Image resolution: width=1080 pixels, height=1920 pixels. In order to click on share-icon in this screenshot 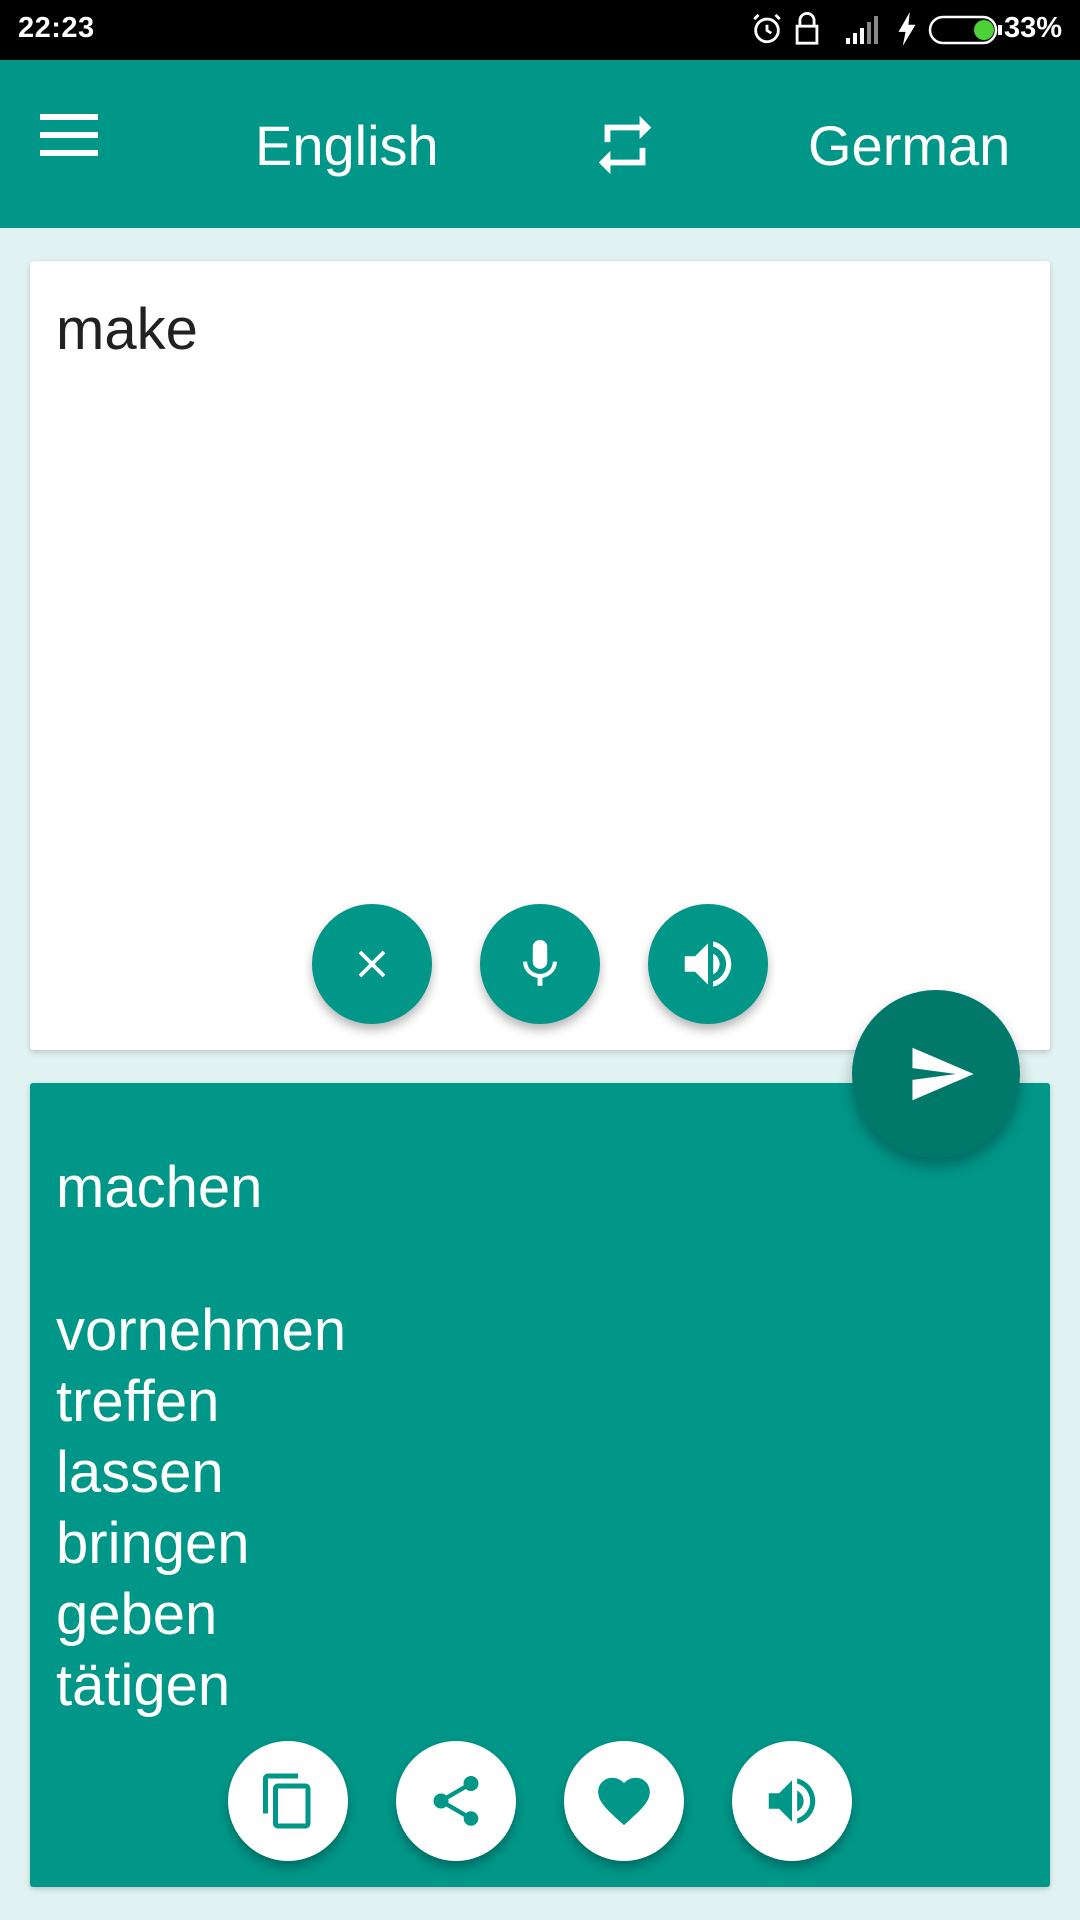, I will do `click(456, 1801)`.